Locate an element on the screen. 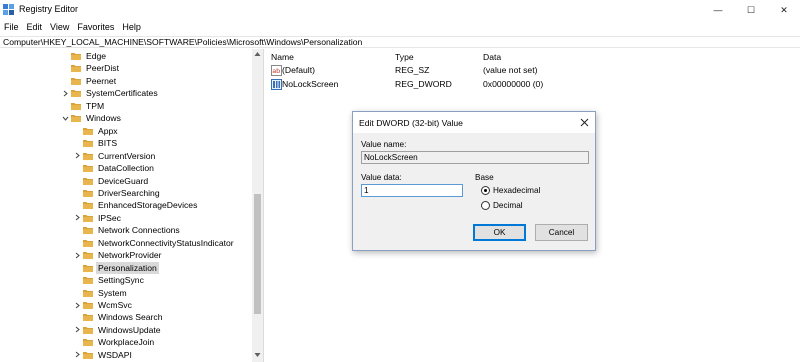 The image size is (800, 362). value-data-input: 1 is located at coordinates (412, 190).